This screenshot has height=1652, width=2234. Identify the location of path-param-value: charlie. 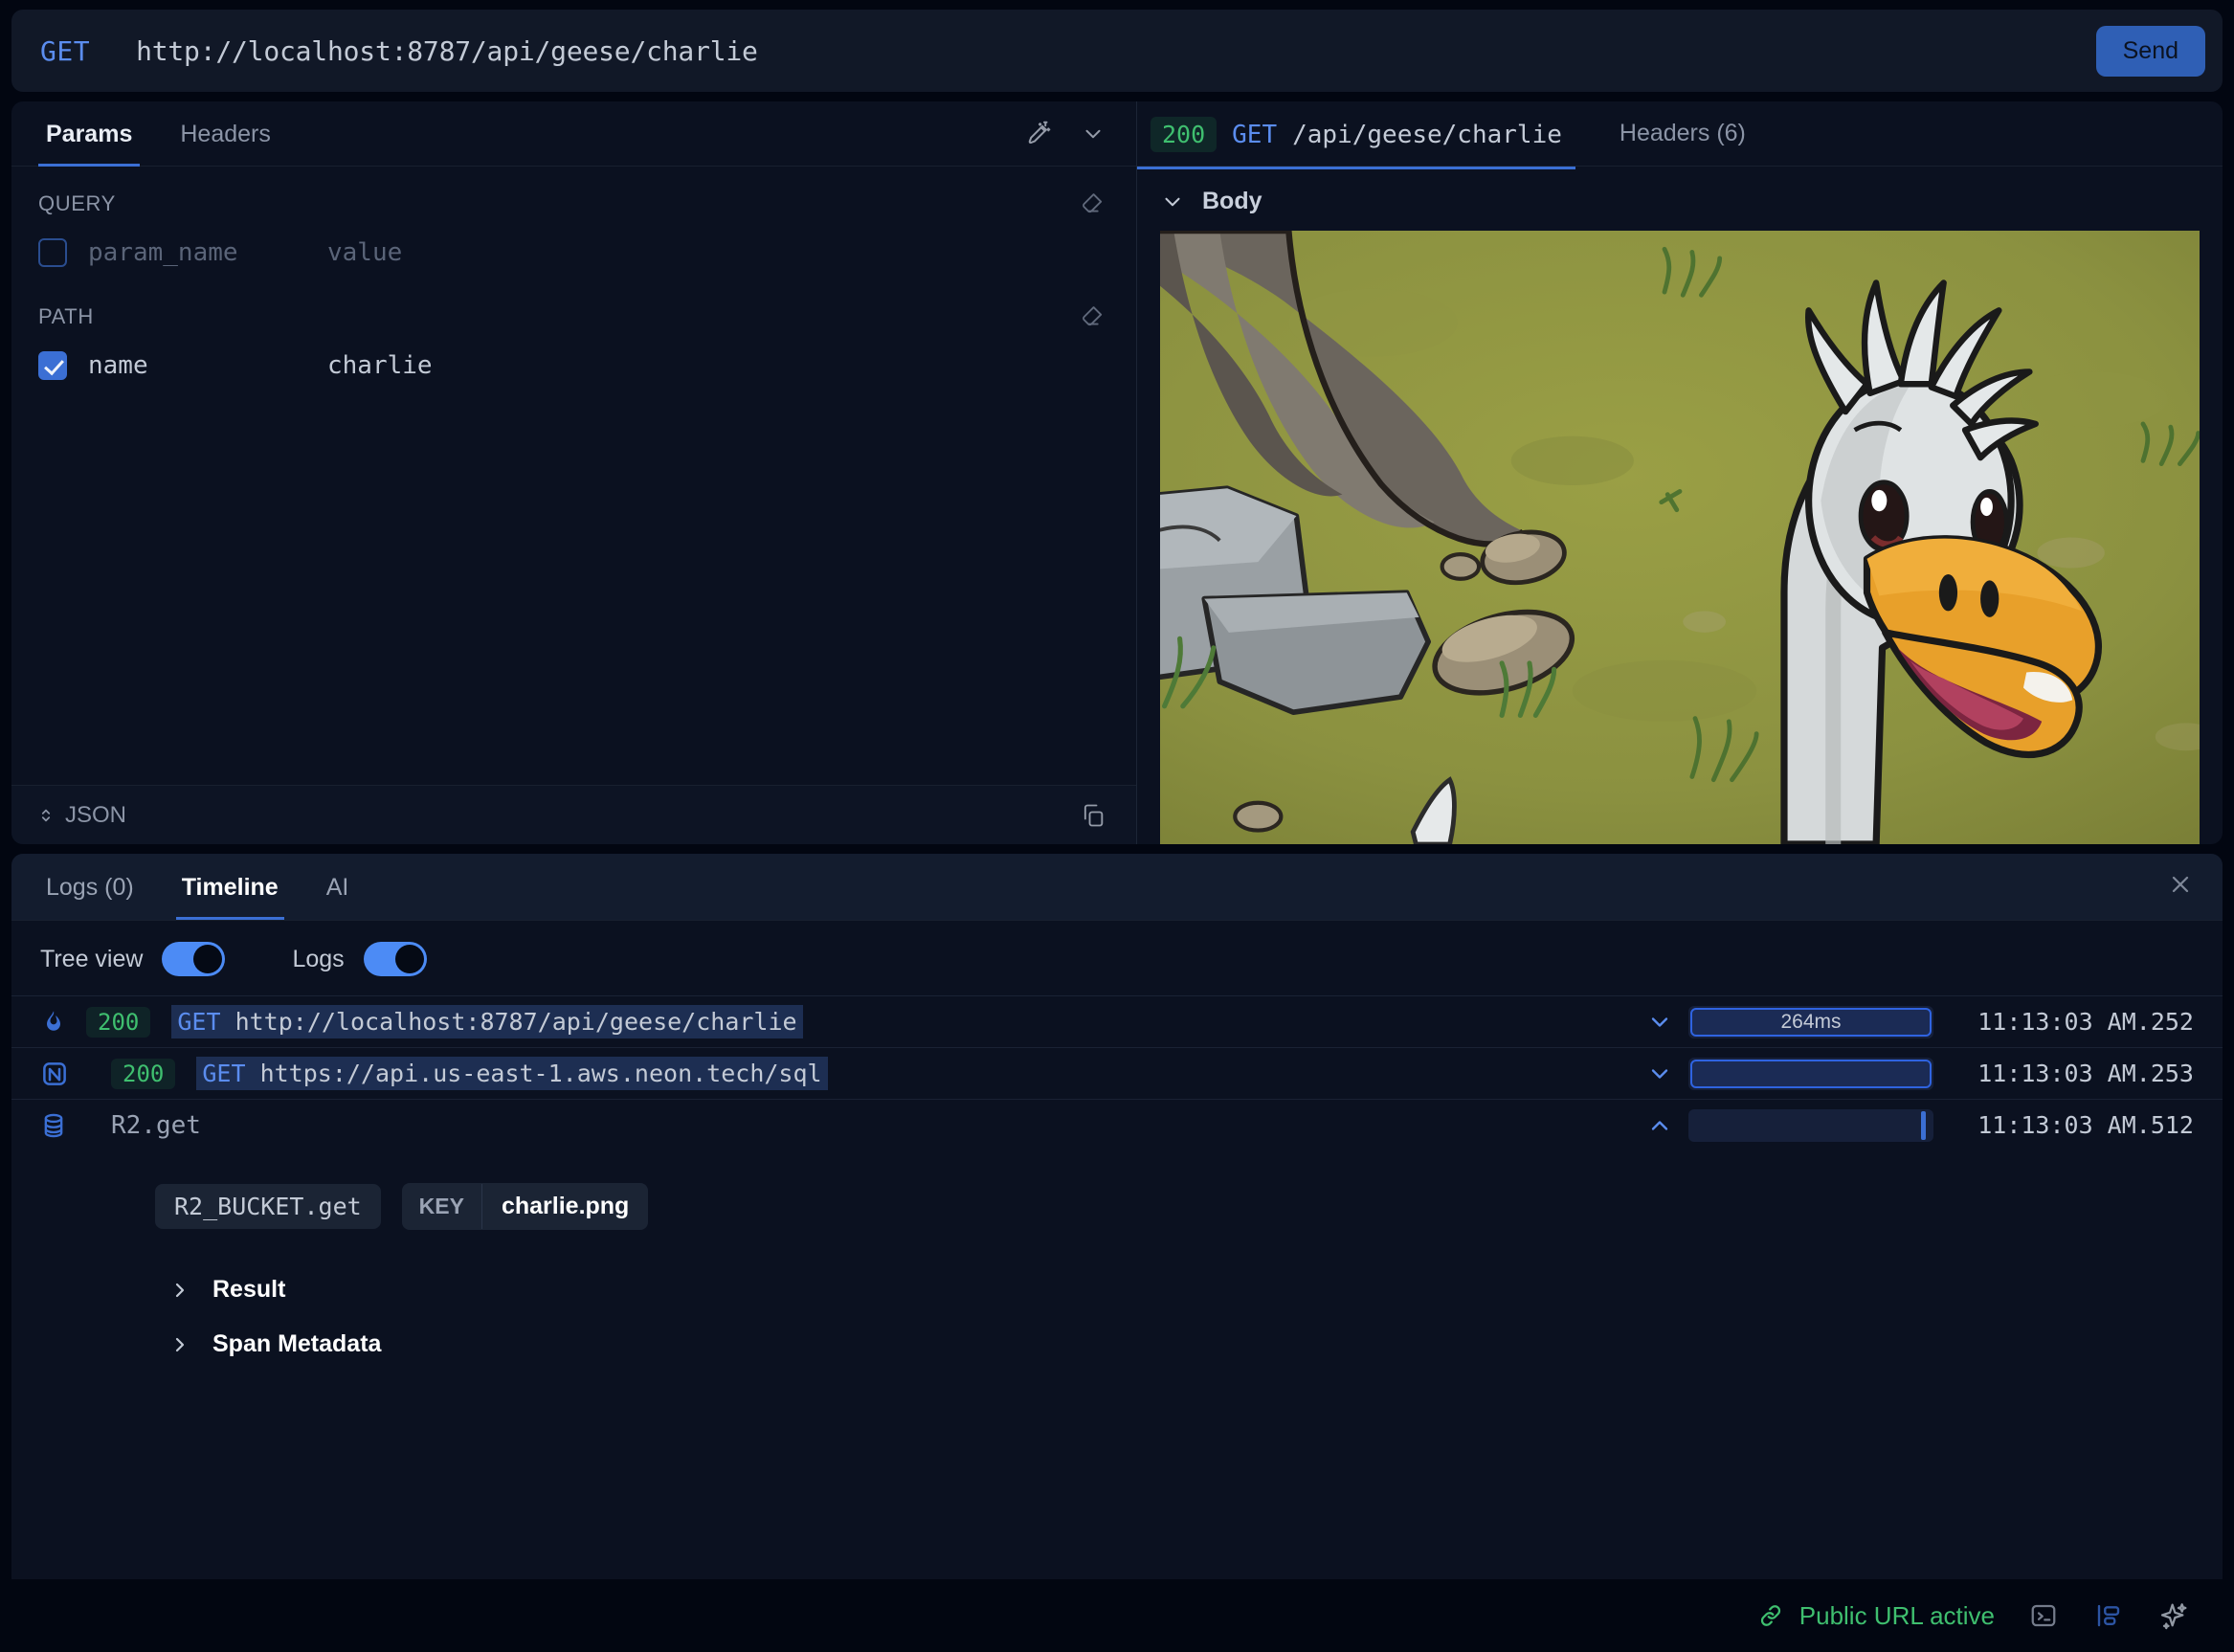
(380, 365).